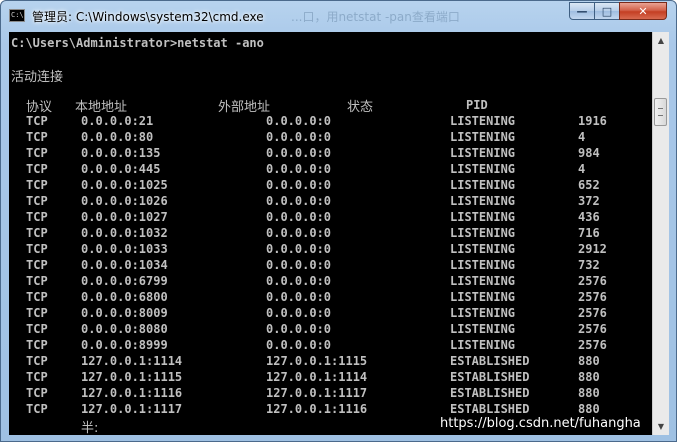 The image size is (677, 442). What do you see at coordinates (124, 201) in the screenshot?
I see `cell-local-address: 0.0.0.0:1026` at bounding box center [124, 201].